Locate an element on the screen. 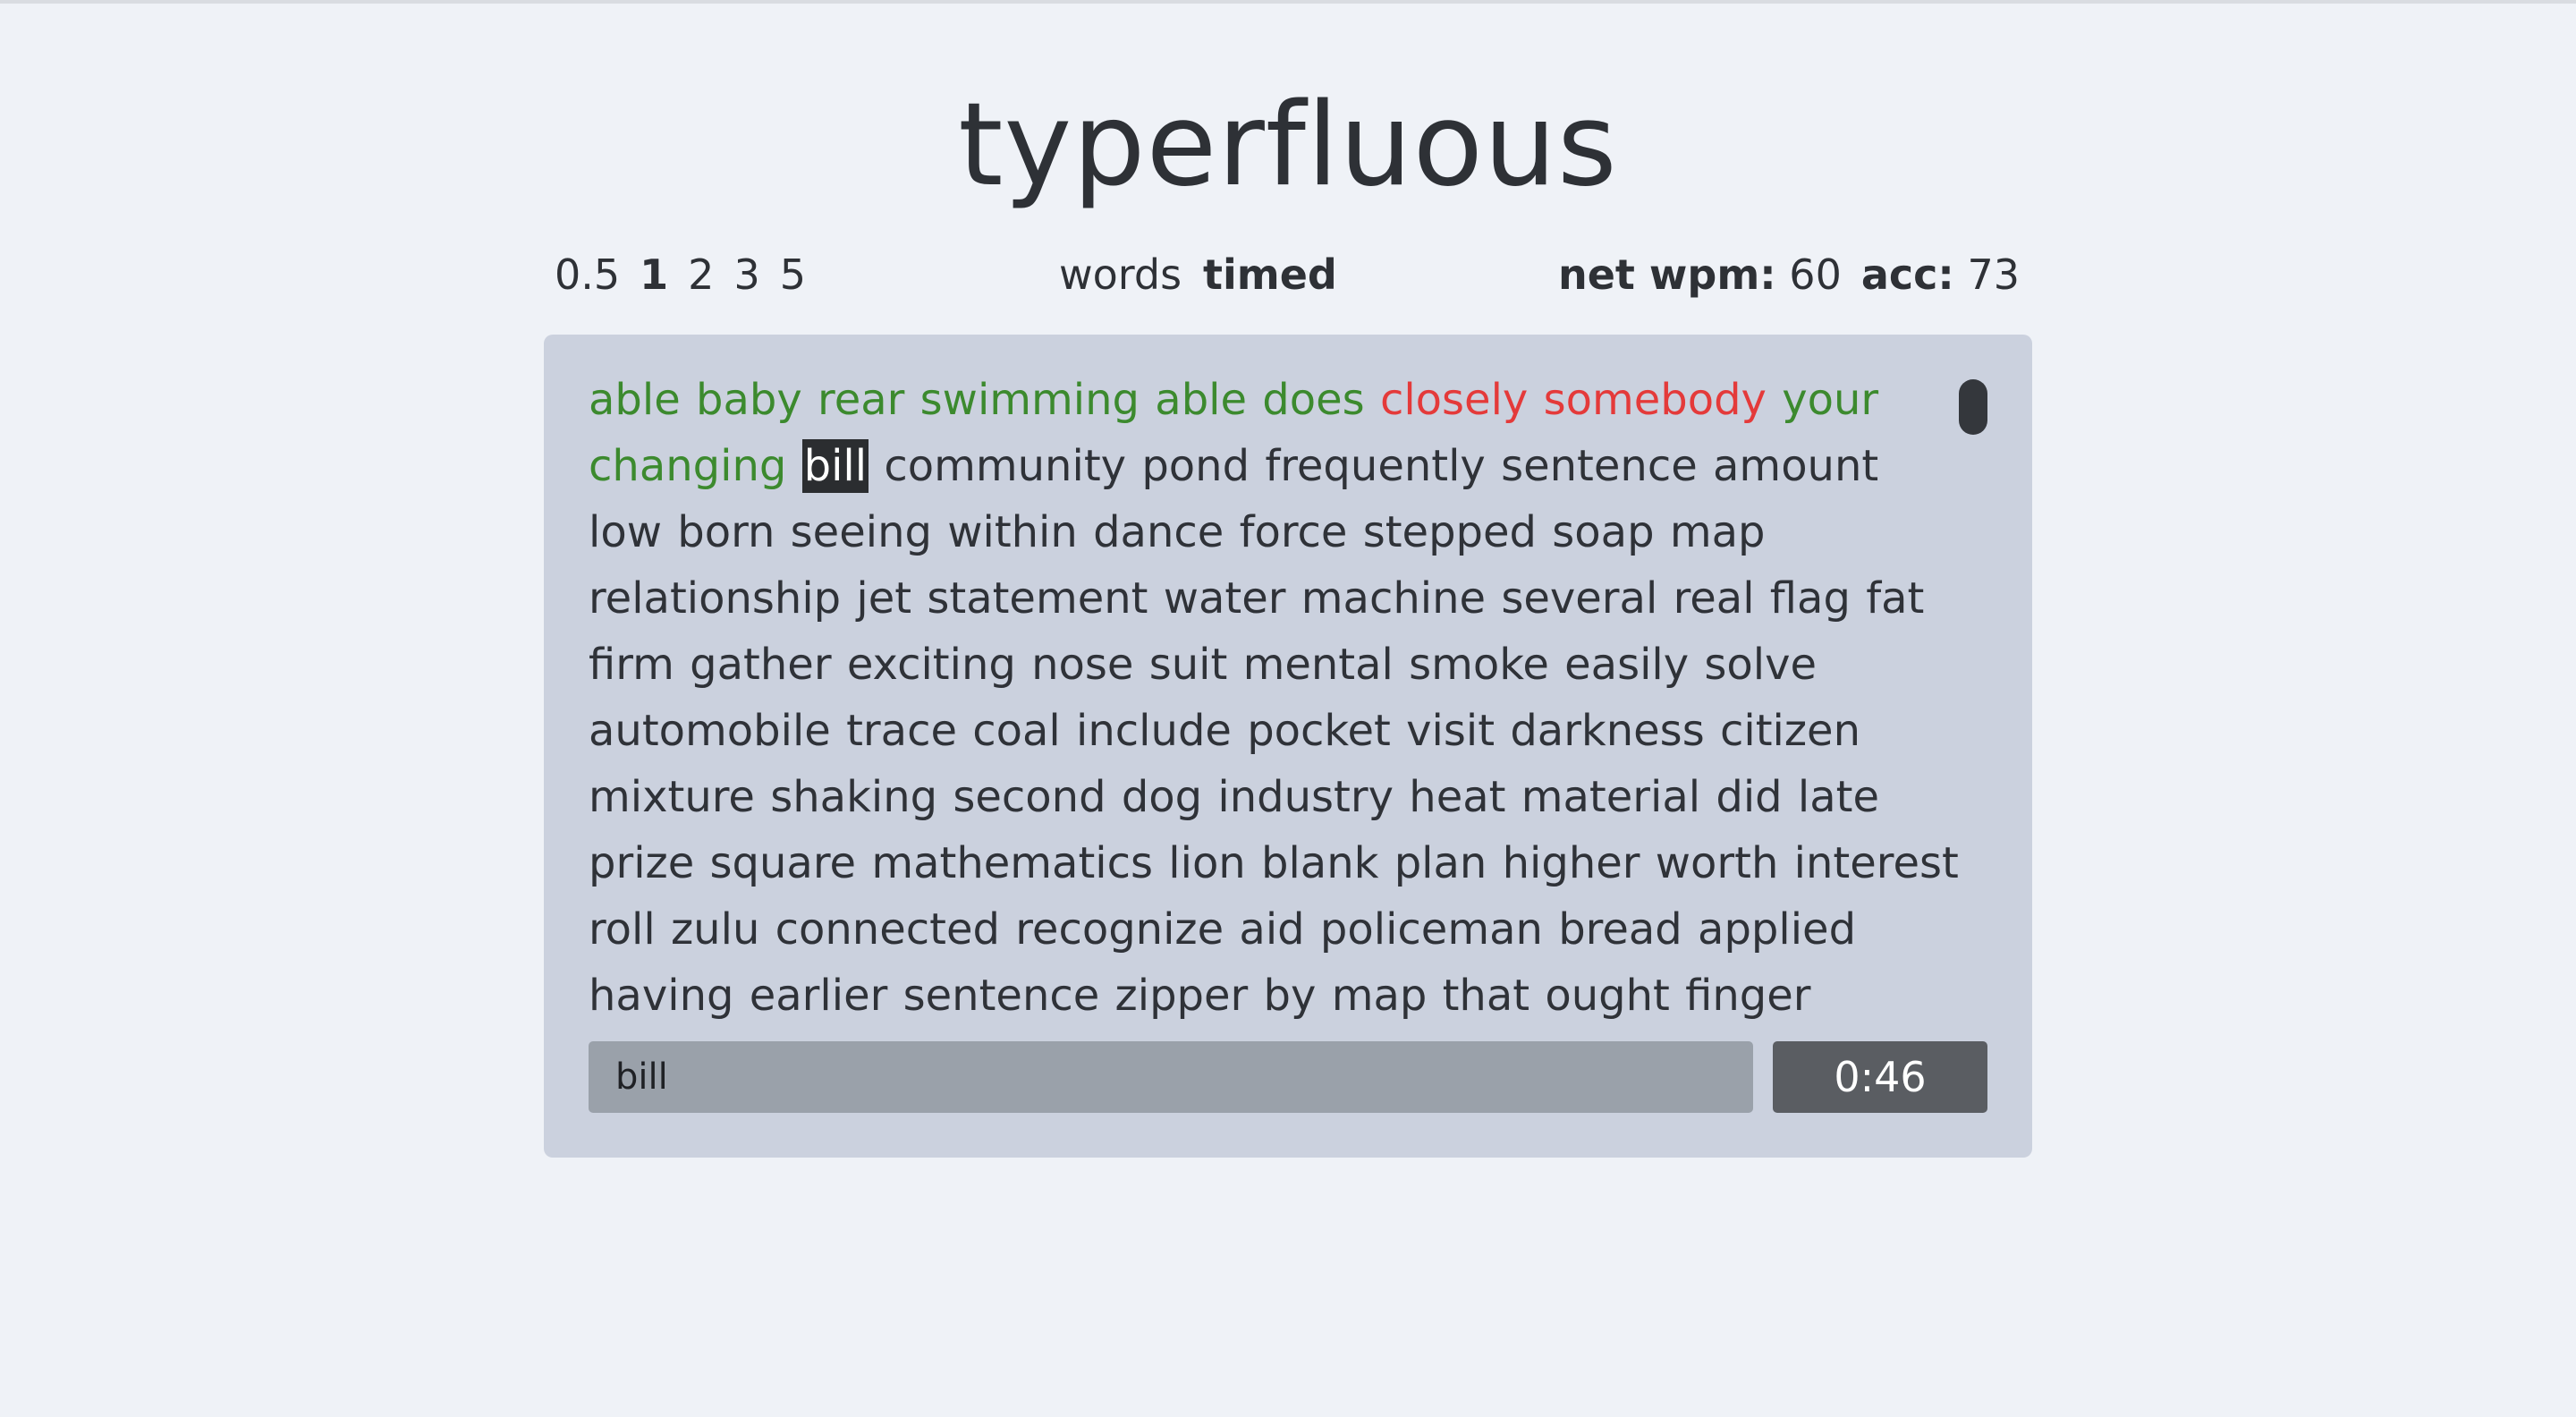 The height and width of the screenshot is (1417, 2576). word: mental is located at coordinates (1318, 665).